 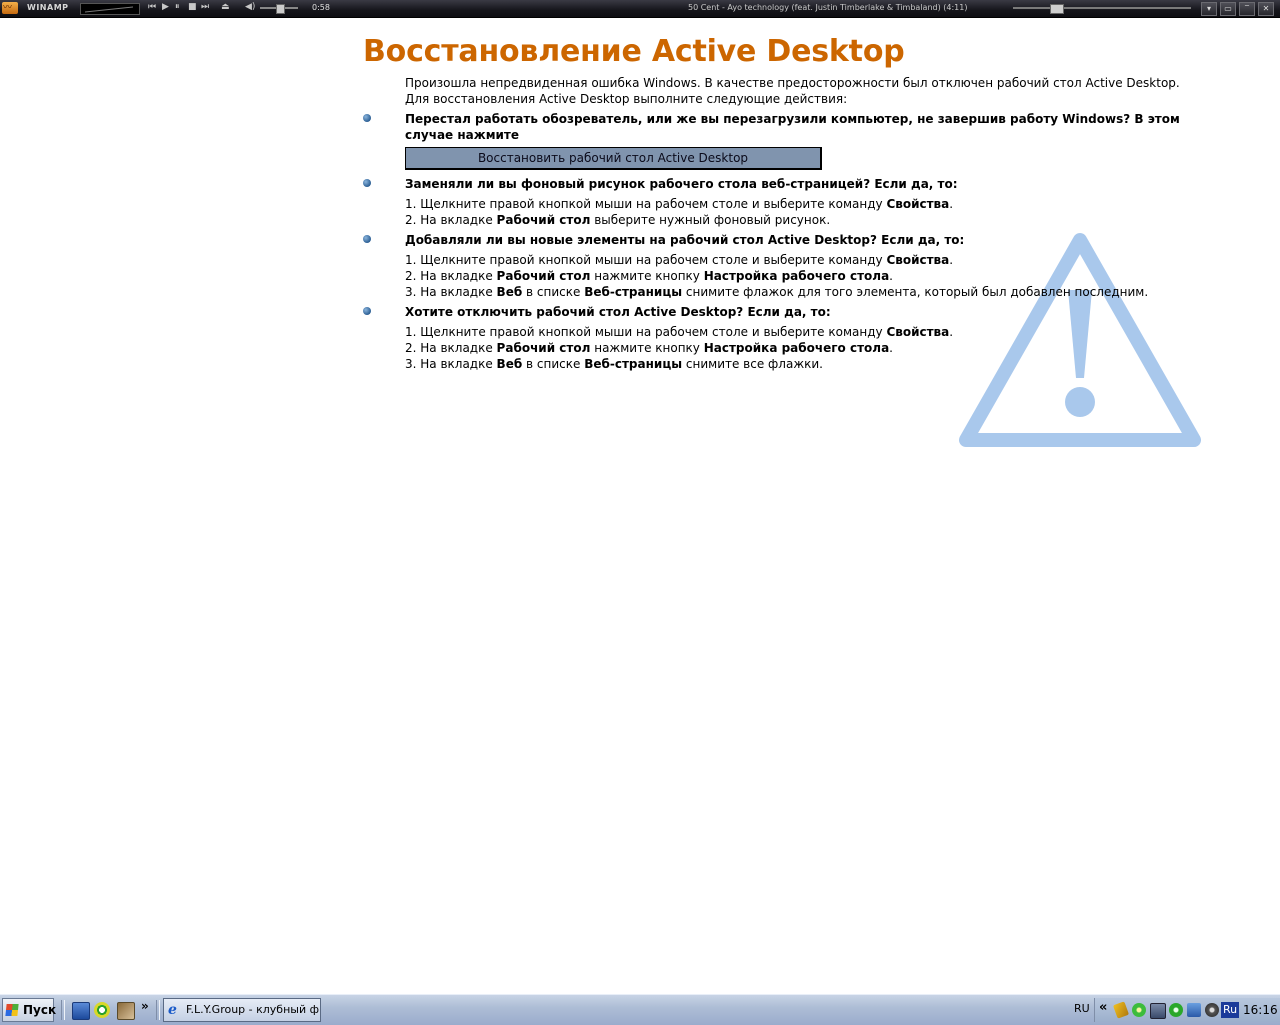 I want to click on winamp-brand: WINAMP, so click(x=48, y=7).